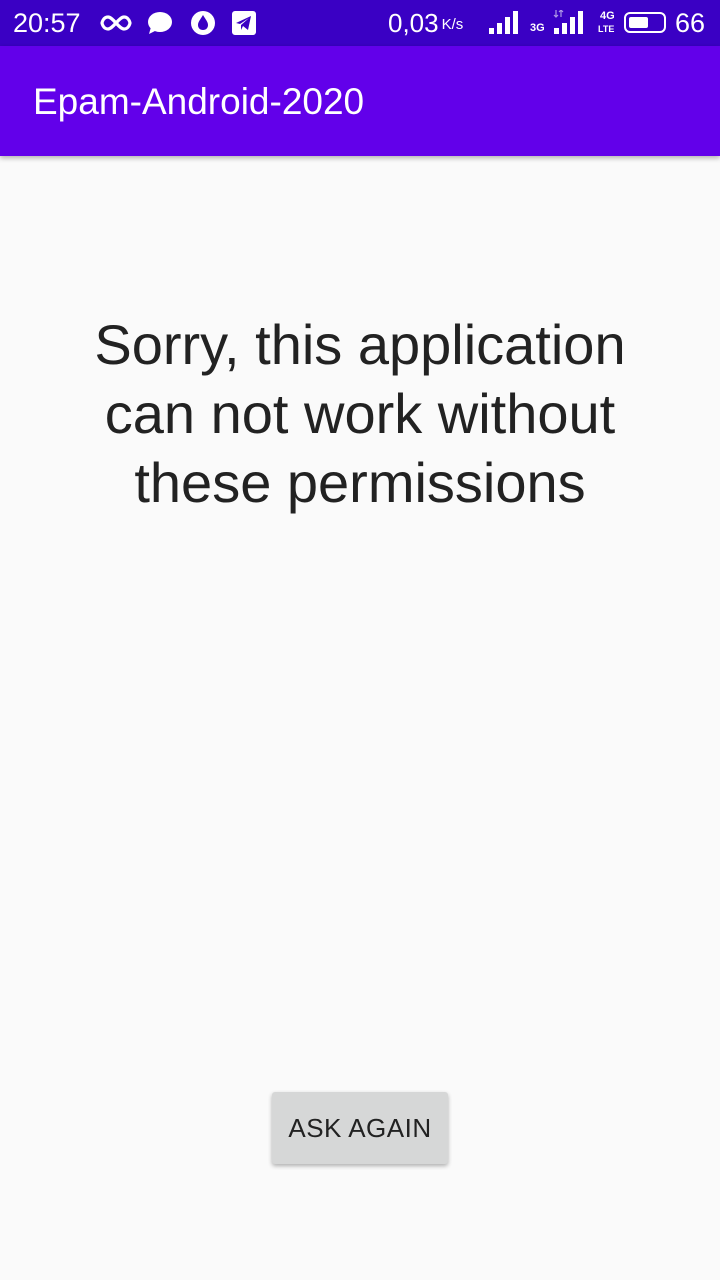 This screenshot has width=720, height=1280. I want to click on battery-fill, so click(639, 22).